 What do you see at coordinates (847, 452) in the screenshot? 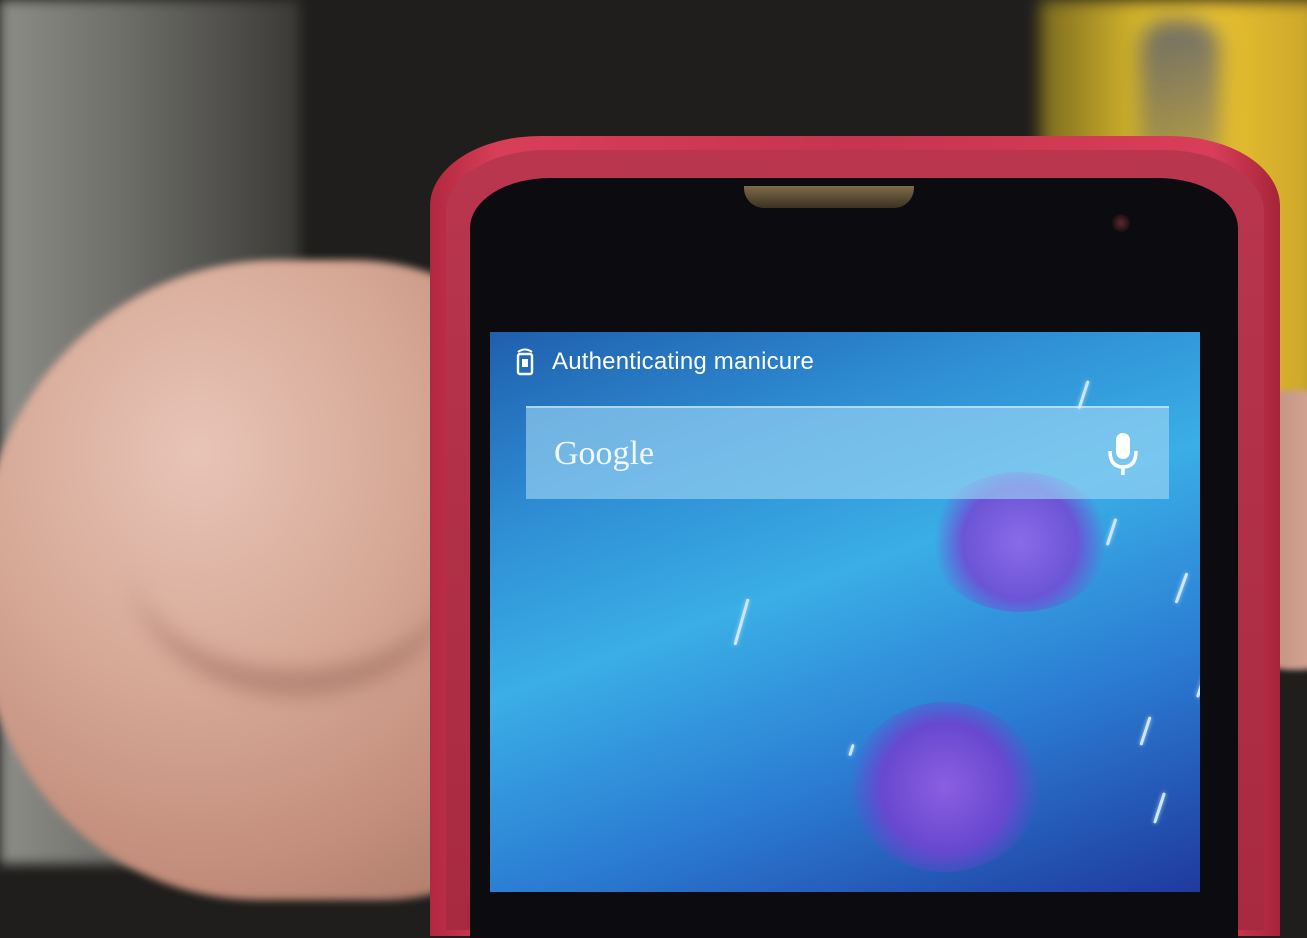
I see `google-search-bar: Google` at bounding box center [847, 452].